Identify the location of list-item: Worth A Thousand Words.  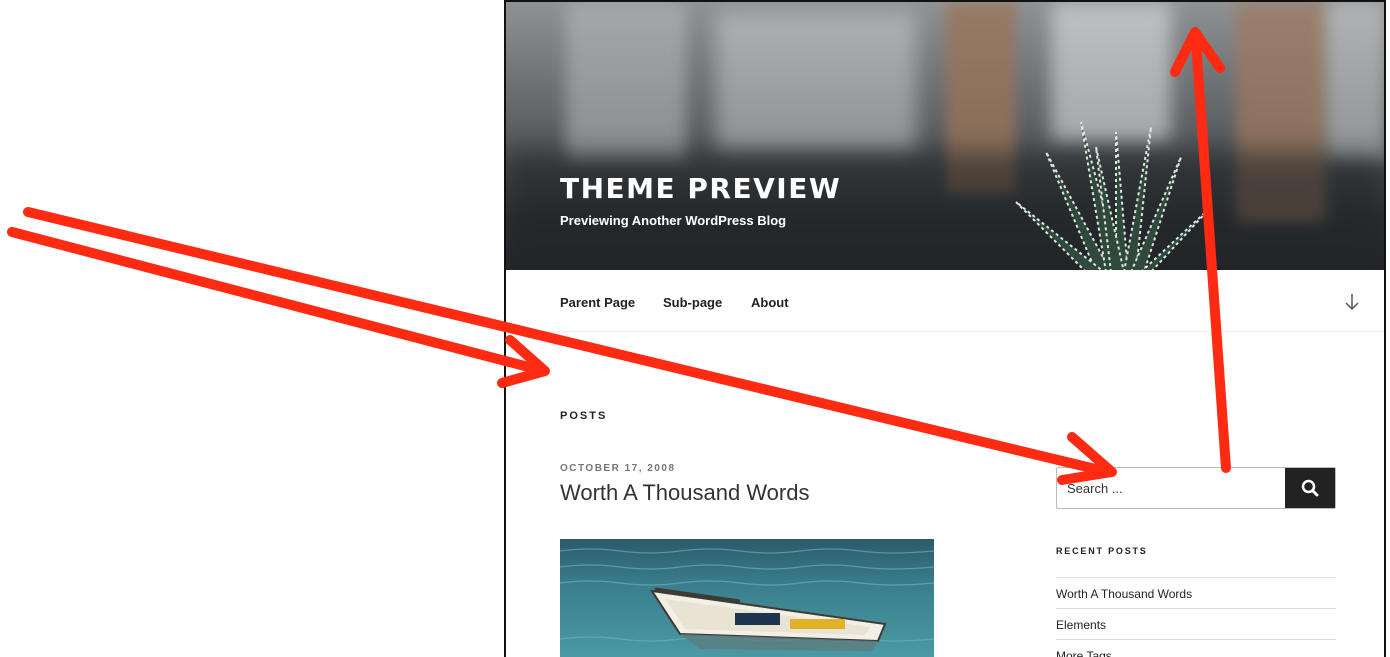
(1196, 592).